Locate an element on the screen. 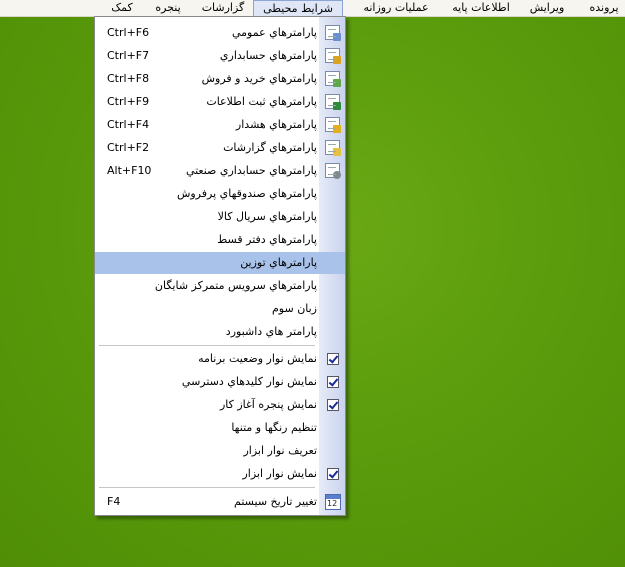  menu-item-show-status-bar: نمايش نوار وضعيت برنامه is located at coordinates (220, 359).